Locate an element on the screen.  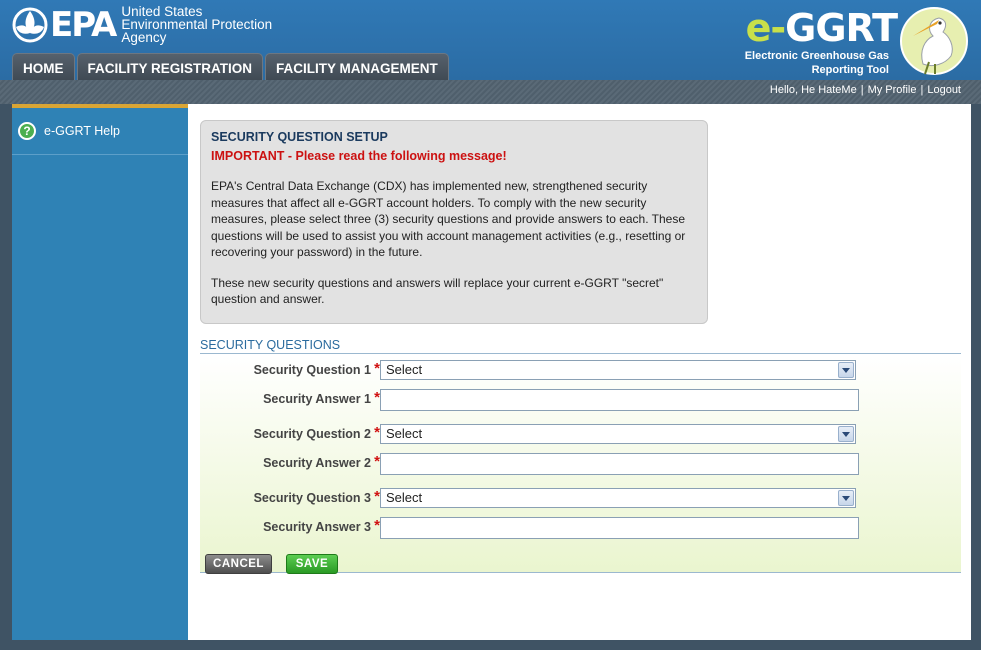
user-bar: Hello, He HateMe | My Profile | Logout is located at coordinates (490, 92).